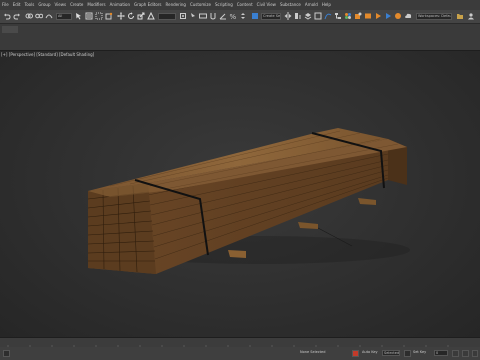 This screenshot has width=480, height=360. I want to click on ribbon-collapse-button, so click(10, 29).